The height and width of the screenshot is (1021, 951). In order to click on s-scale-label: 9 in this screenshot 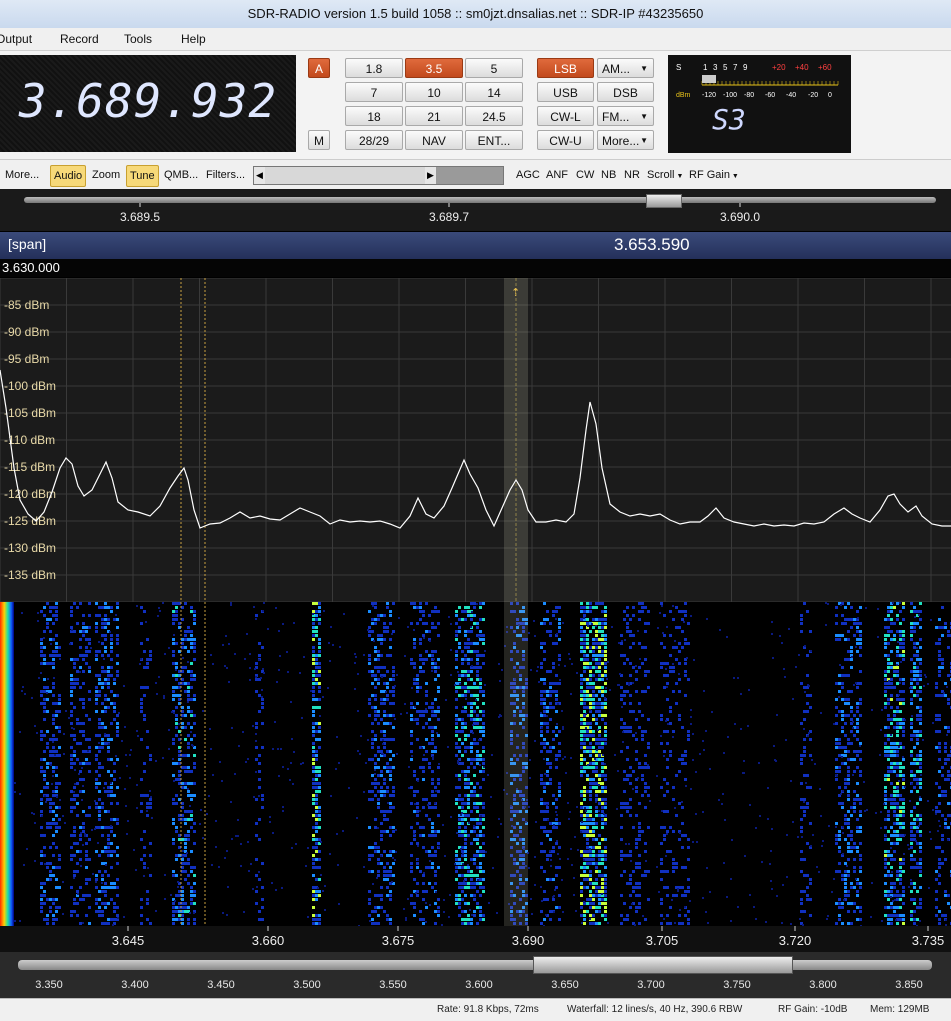, I will do `click(745, 67)`.